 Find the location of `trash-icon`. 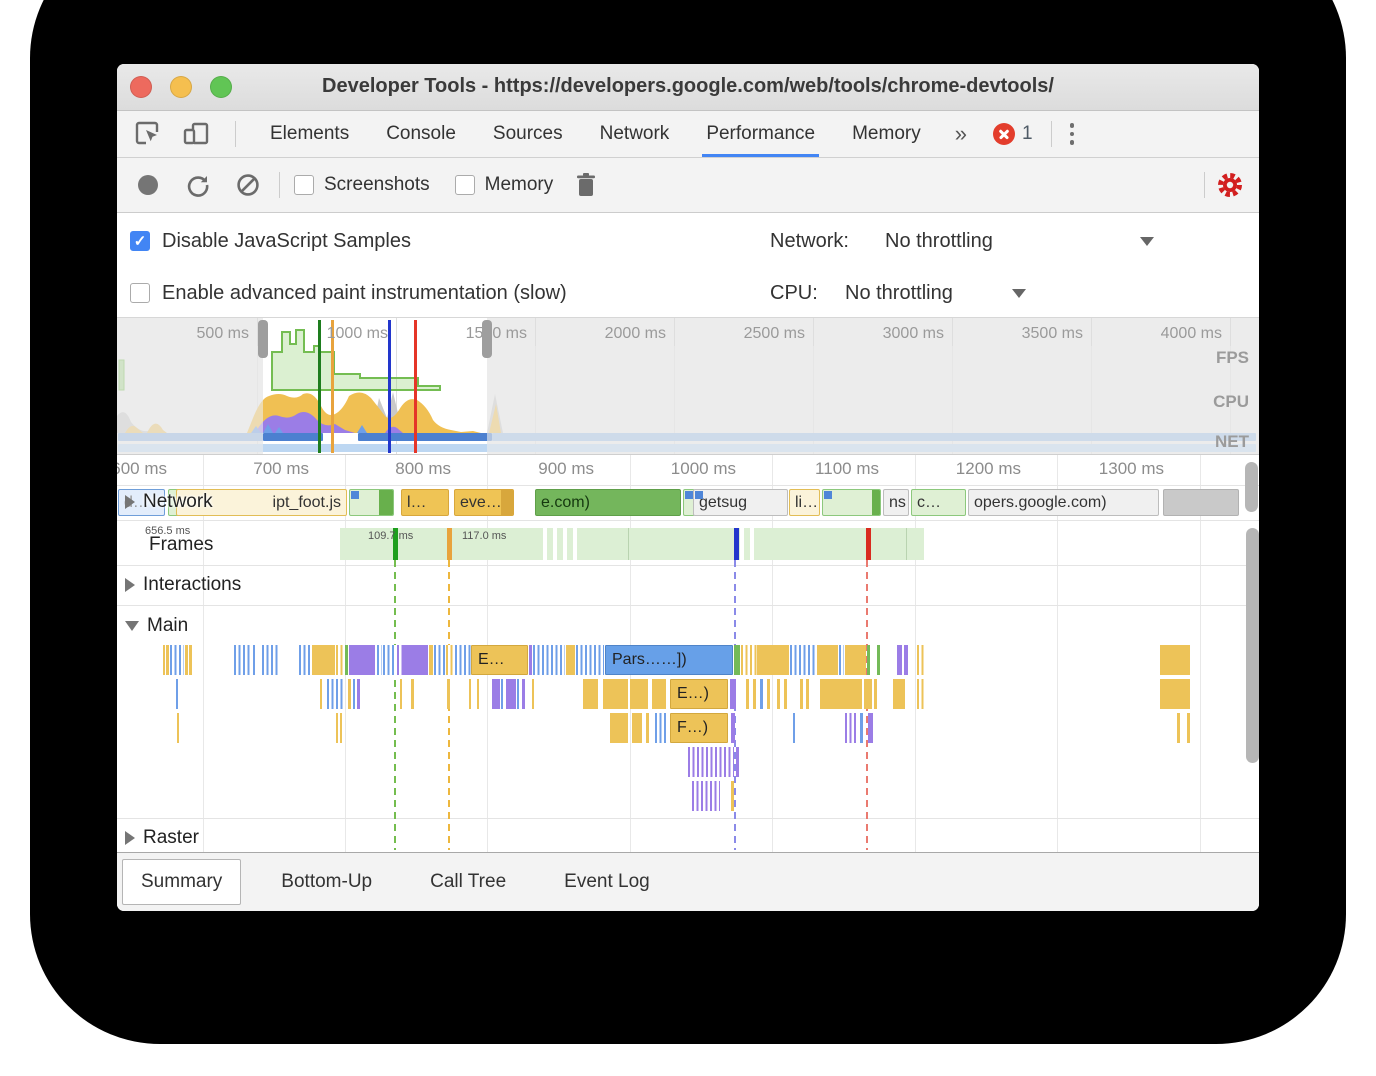

trash-icon is located at coordinates (586, 185).